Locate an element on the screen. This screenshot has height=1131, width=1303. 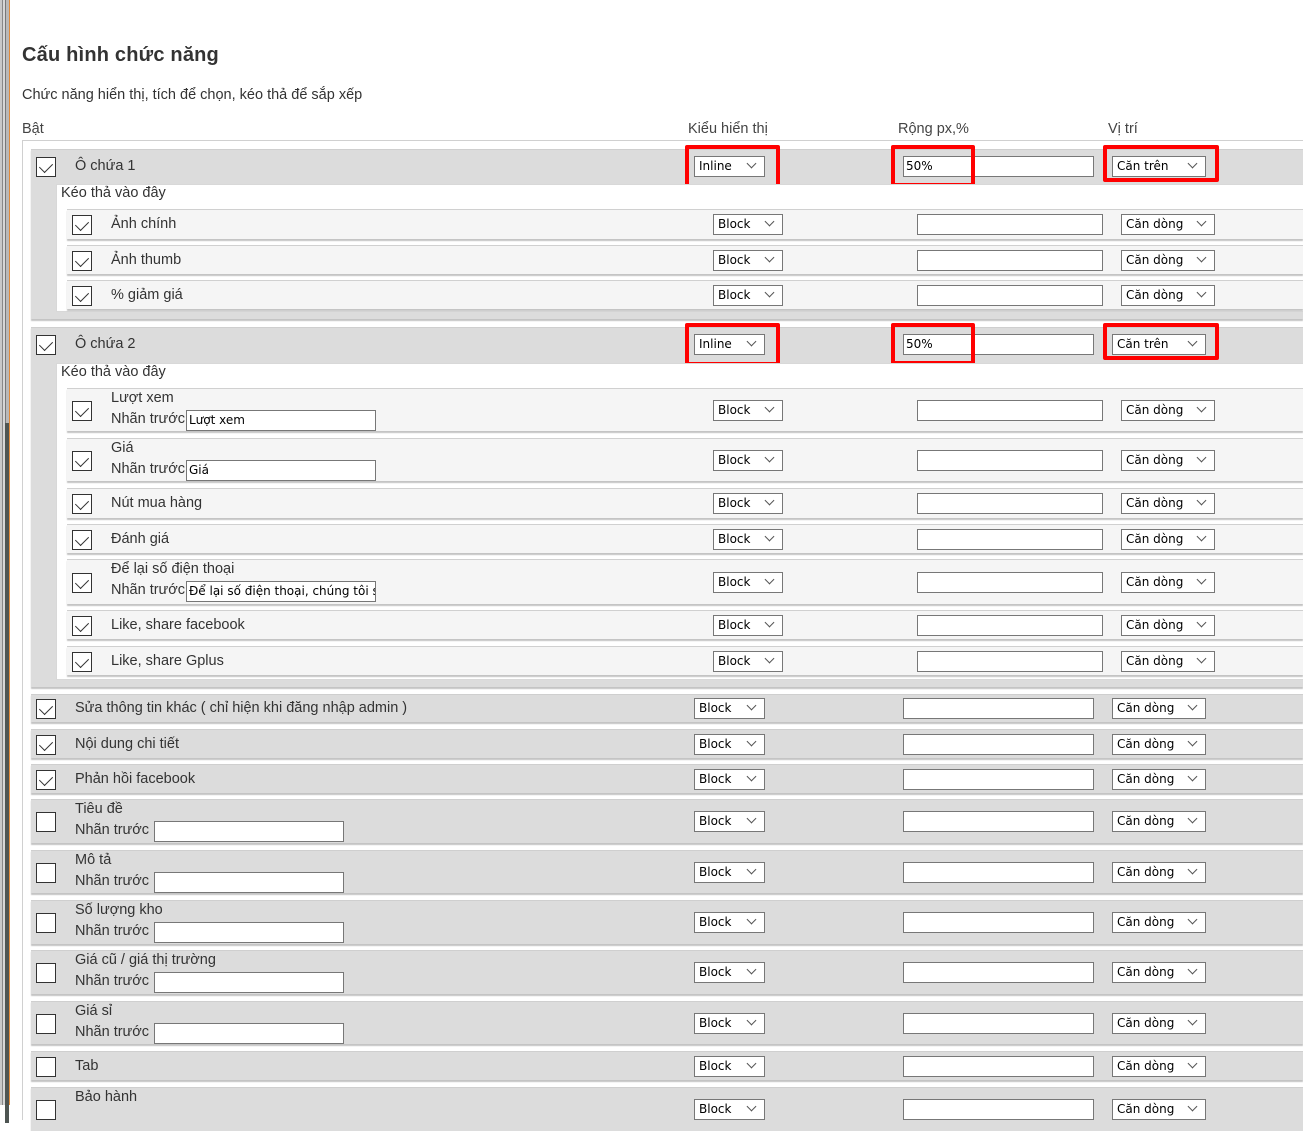
feature-item: Lượt xem Nhãn trước Lượt xem Block Căn dòng is located at coordinates (685, 409).